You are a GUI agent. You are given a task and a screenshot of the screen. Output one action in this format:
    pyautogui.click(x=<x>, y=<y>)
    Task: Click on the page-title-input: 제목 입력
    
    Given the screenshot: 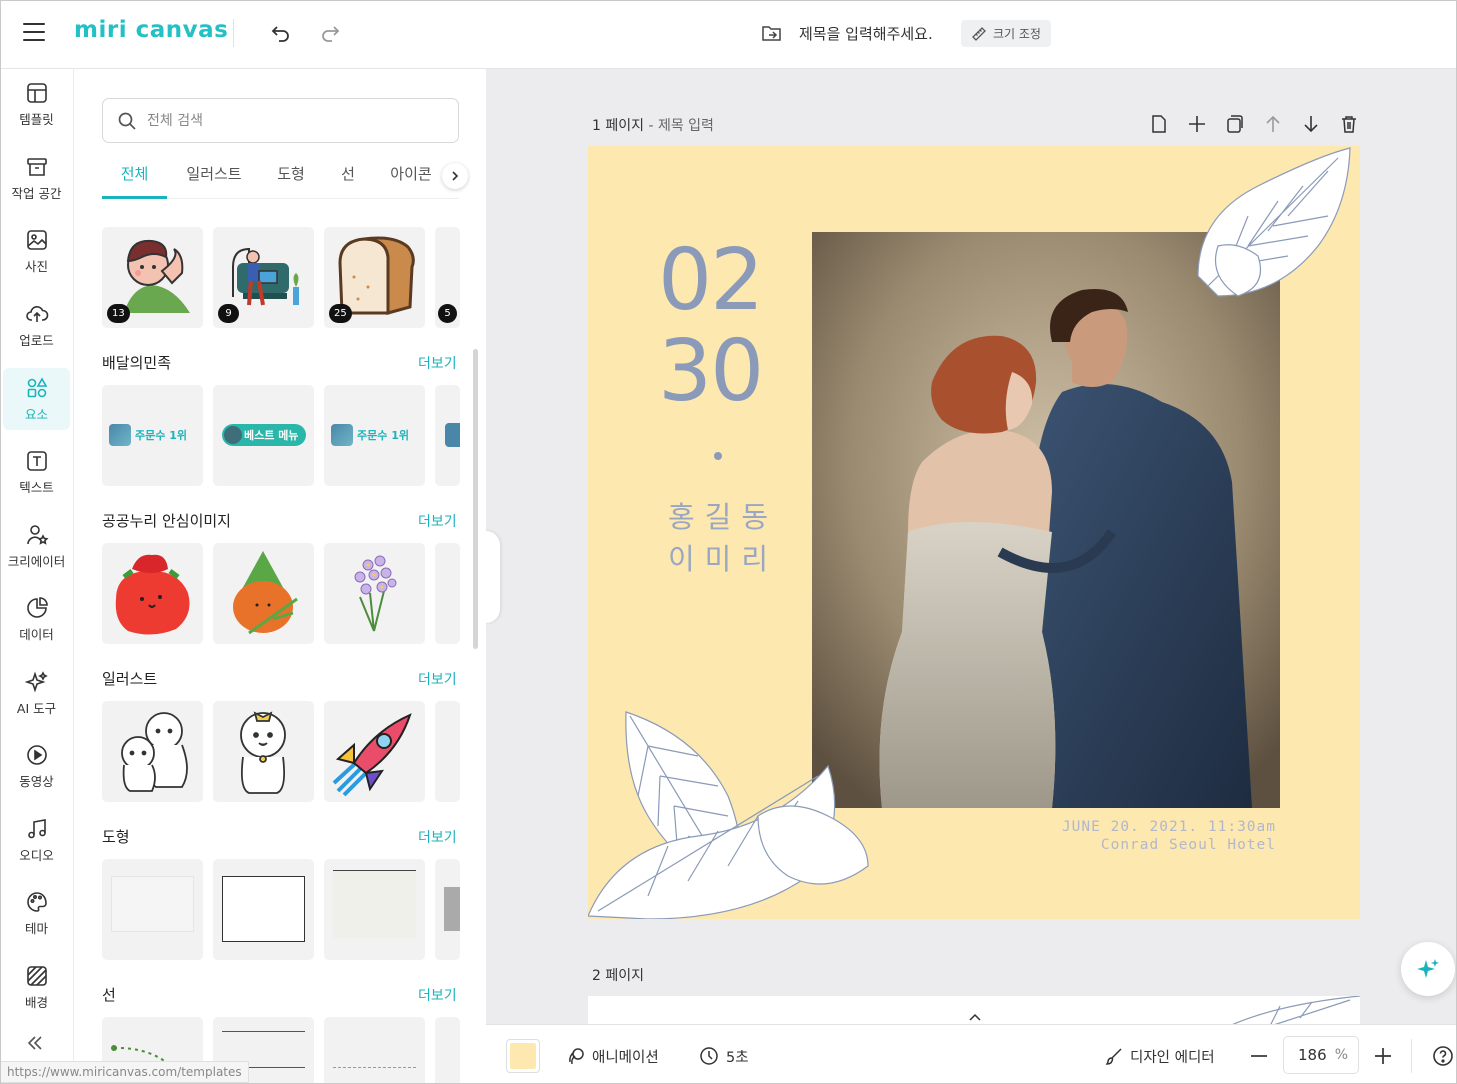 What is the action you would take?
    pyautogui.click(x=686, y=126)
    